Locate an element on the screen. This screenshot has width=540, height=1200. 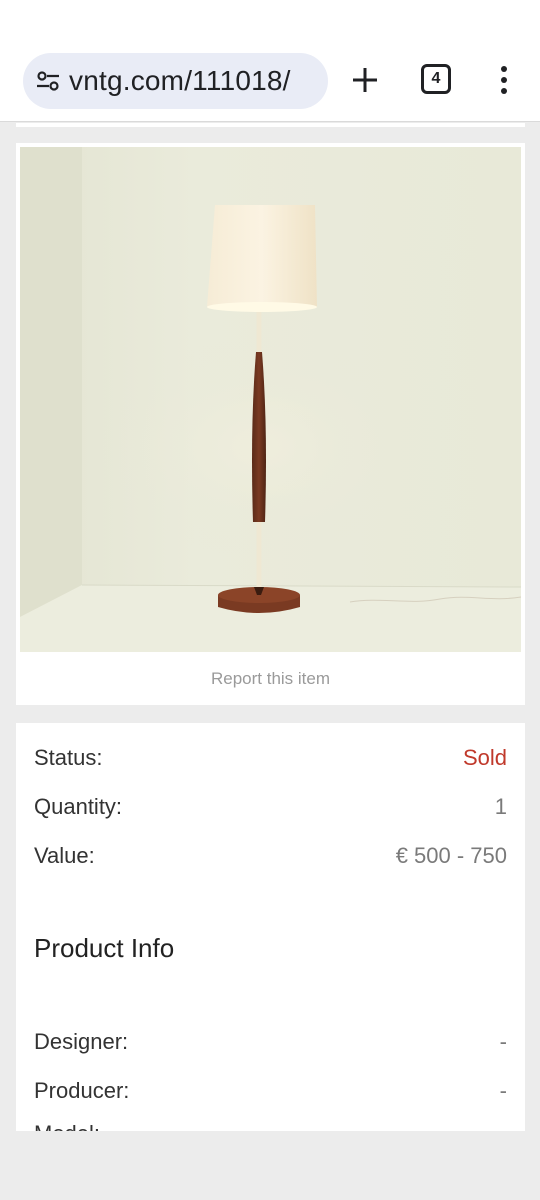
plus-icon is located at coordinates (365, 80).